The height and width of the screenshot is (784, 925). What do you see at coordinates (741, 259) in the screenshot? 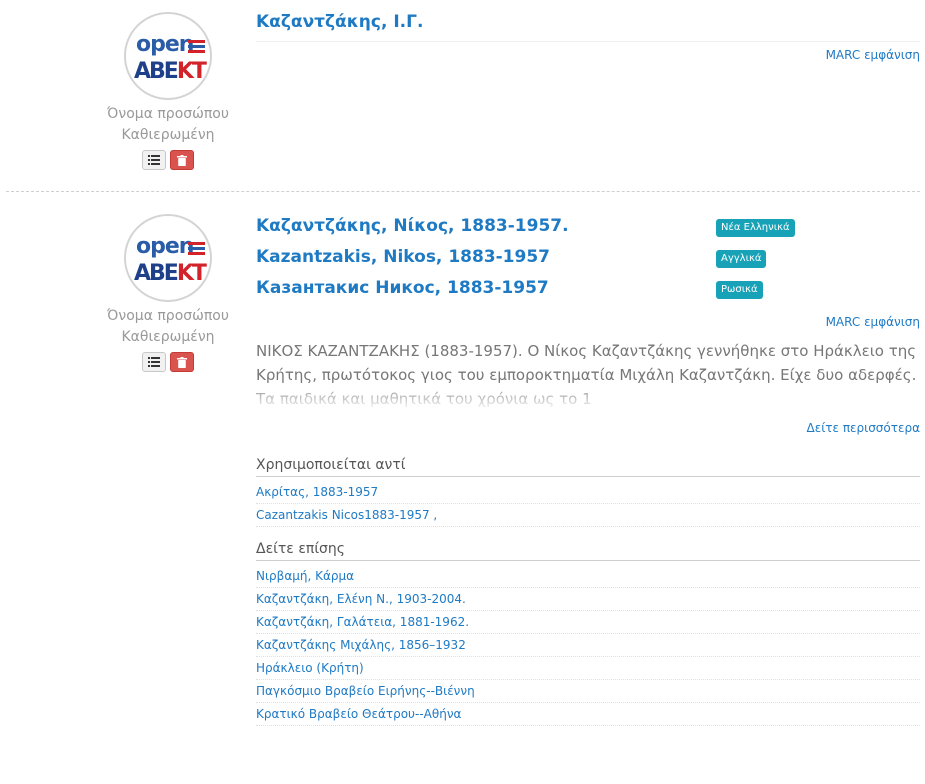
I see `language-badge-english: Αγγλικά` at bounding box center [741, 259].